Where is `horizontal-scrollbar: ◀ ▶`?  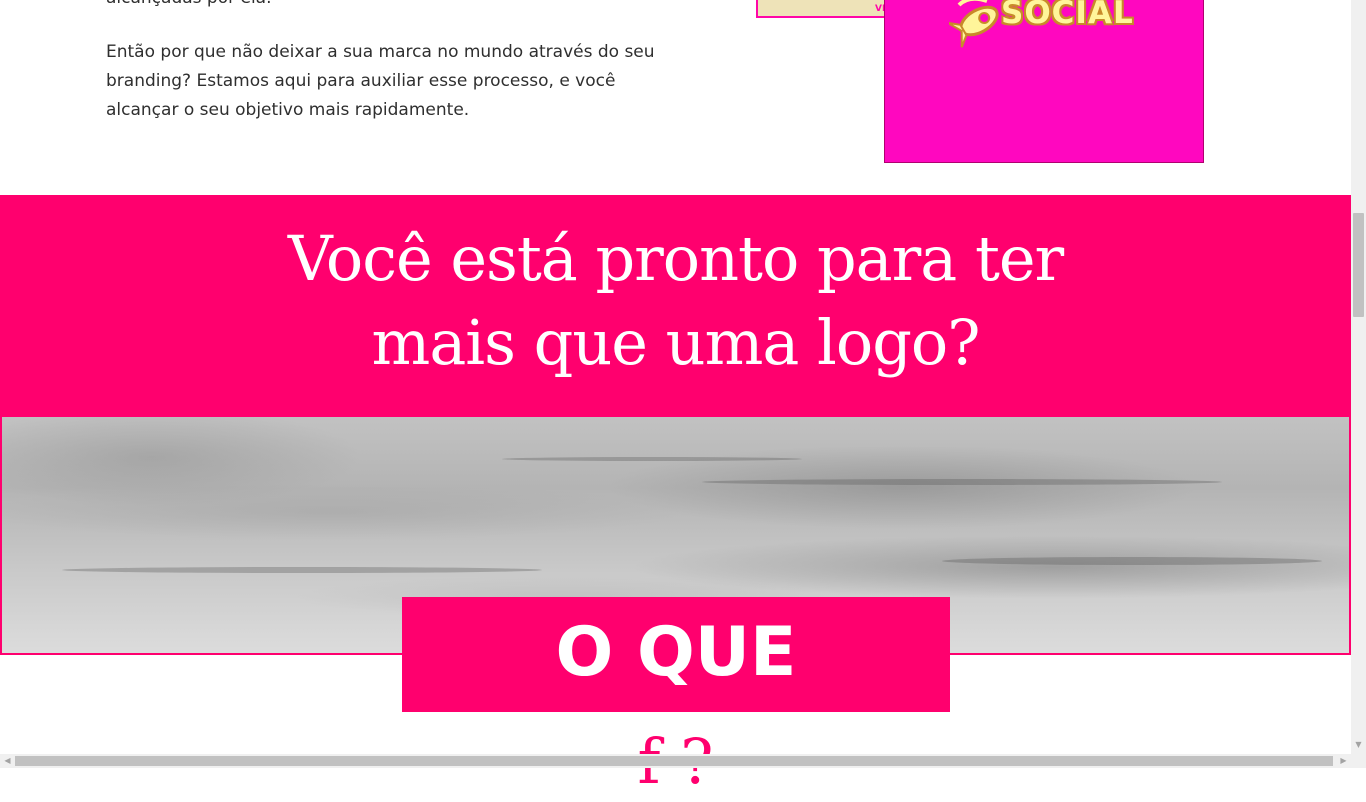 horizontal-scrollbar: ◀ ▶ is located at coordinates (683, 761).